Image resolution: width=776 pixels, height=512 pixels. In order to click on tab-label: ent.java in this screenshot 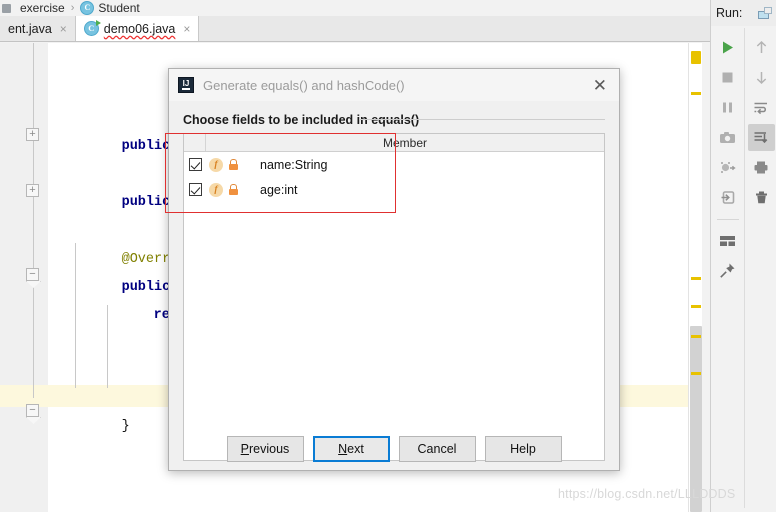, I will do `click(30, 28)`.